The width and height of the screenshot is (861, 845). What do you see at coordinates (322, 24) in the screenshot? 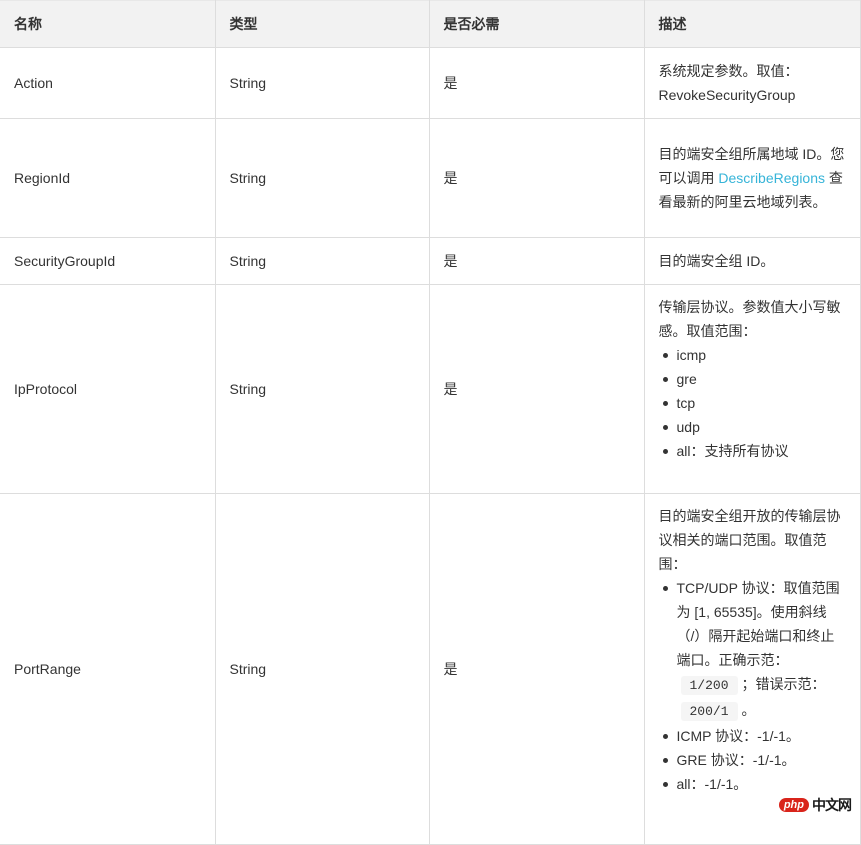
I see `header-type: 类型` at bounding box center [322, 24].